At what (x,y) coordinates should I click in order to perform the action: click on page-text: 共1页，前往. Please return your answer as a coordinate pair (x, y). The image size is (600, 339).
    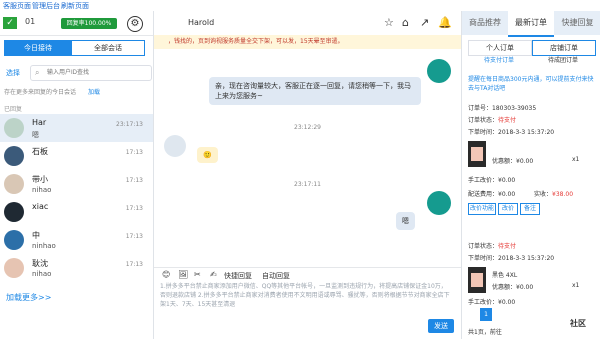
    Looking at the image, I should click on (485, 332).